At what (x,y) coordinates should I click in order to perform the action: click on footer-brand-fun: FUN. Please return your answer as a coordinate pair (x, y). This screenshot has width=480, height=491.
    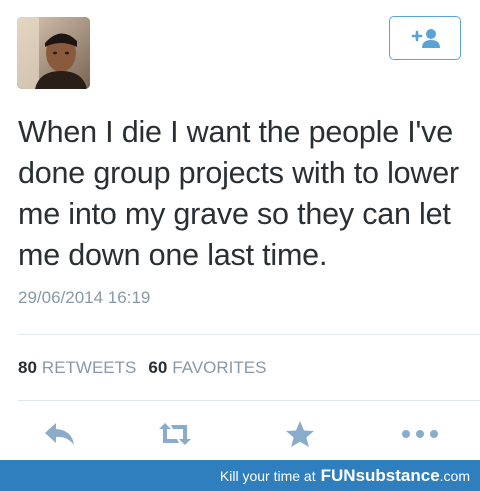
    Looking at the image, I should click on (338, 475).